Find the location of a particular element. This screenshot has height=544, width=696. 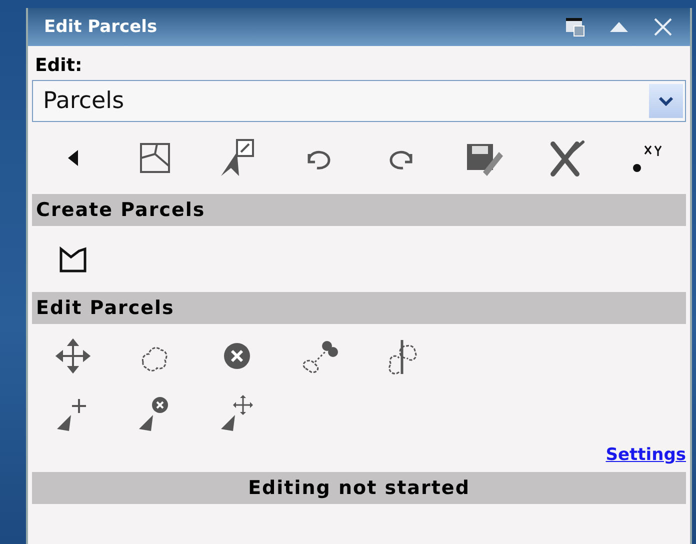

section-header: Edit Parcels is located at coordinates (359, 308).